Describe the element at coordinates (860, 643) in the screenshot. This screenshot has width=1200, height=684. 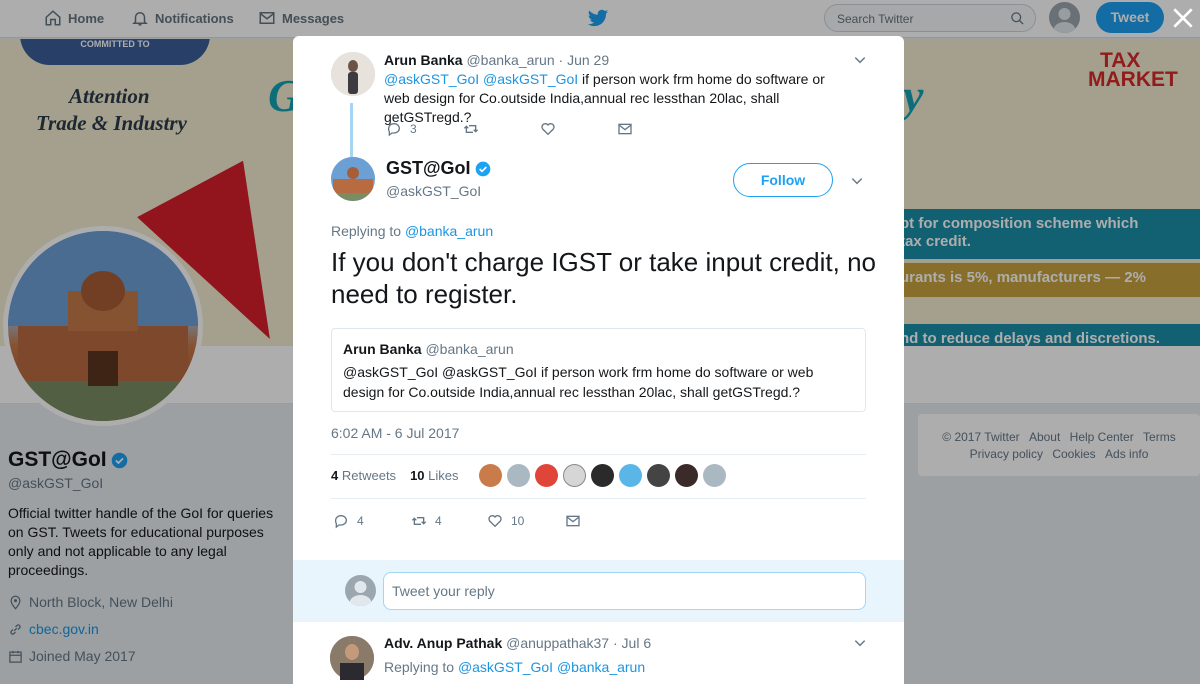
I see `reply-tweet-chevron-down-icon` at that location.